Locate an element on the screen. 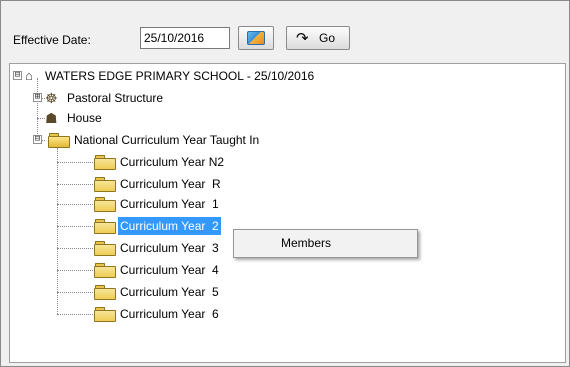 This screenshot has width=570, height=367. calendar-icon is located at coordinates (256, 38).